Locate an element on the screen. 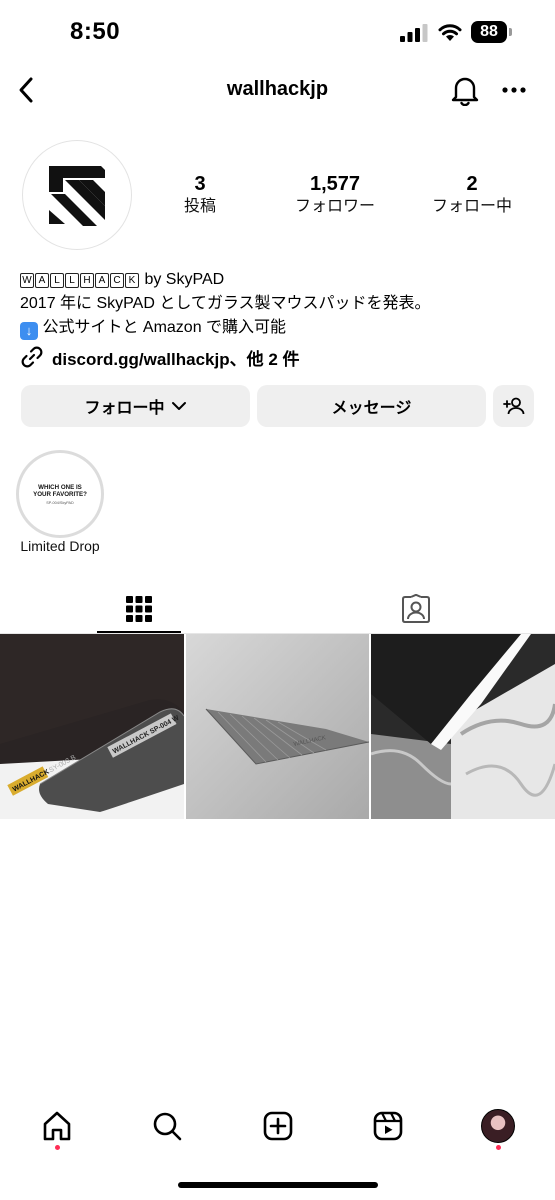  profile-avatar is located at coordinates (77, 195).